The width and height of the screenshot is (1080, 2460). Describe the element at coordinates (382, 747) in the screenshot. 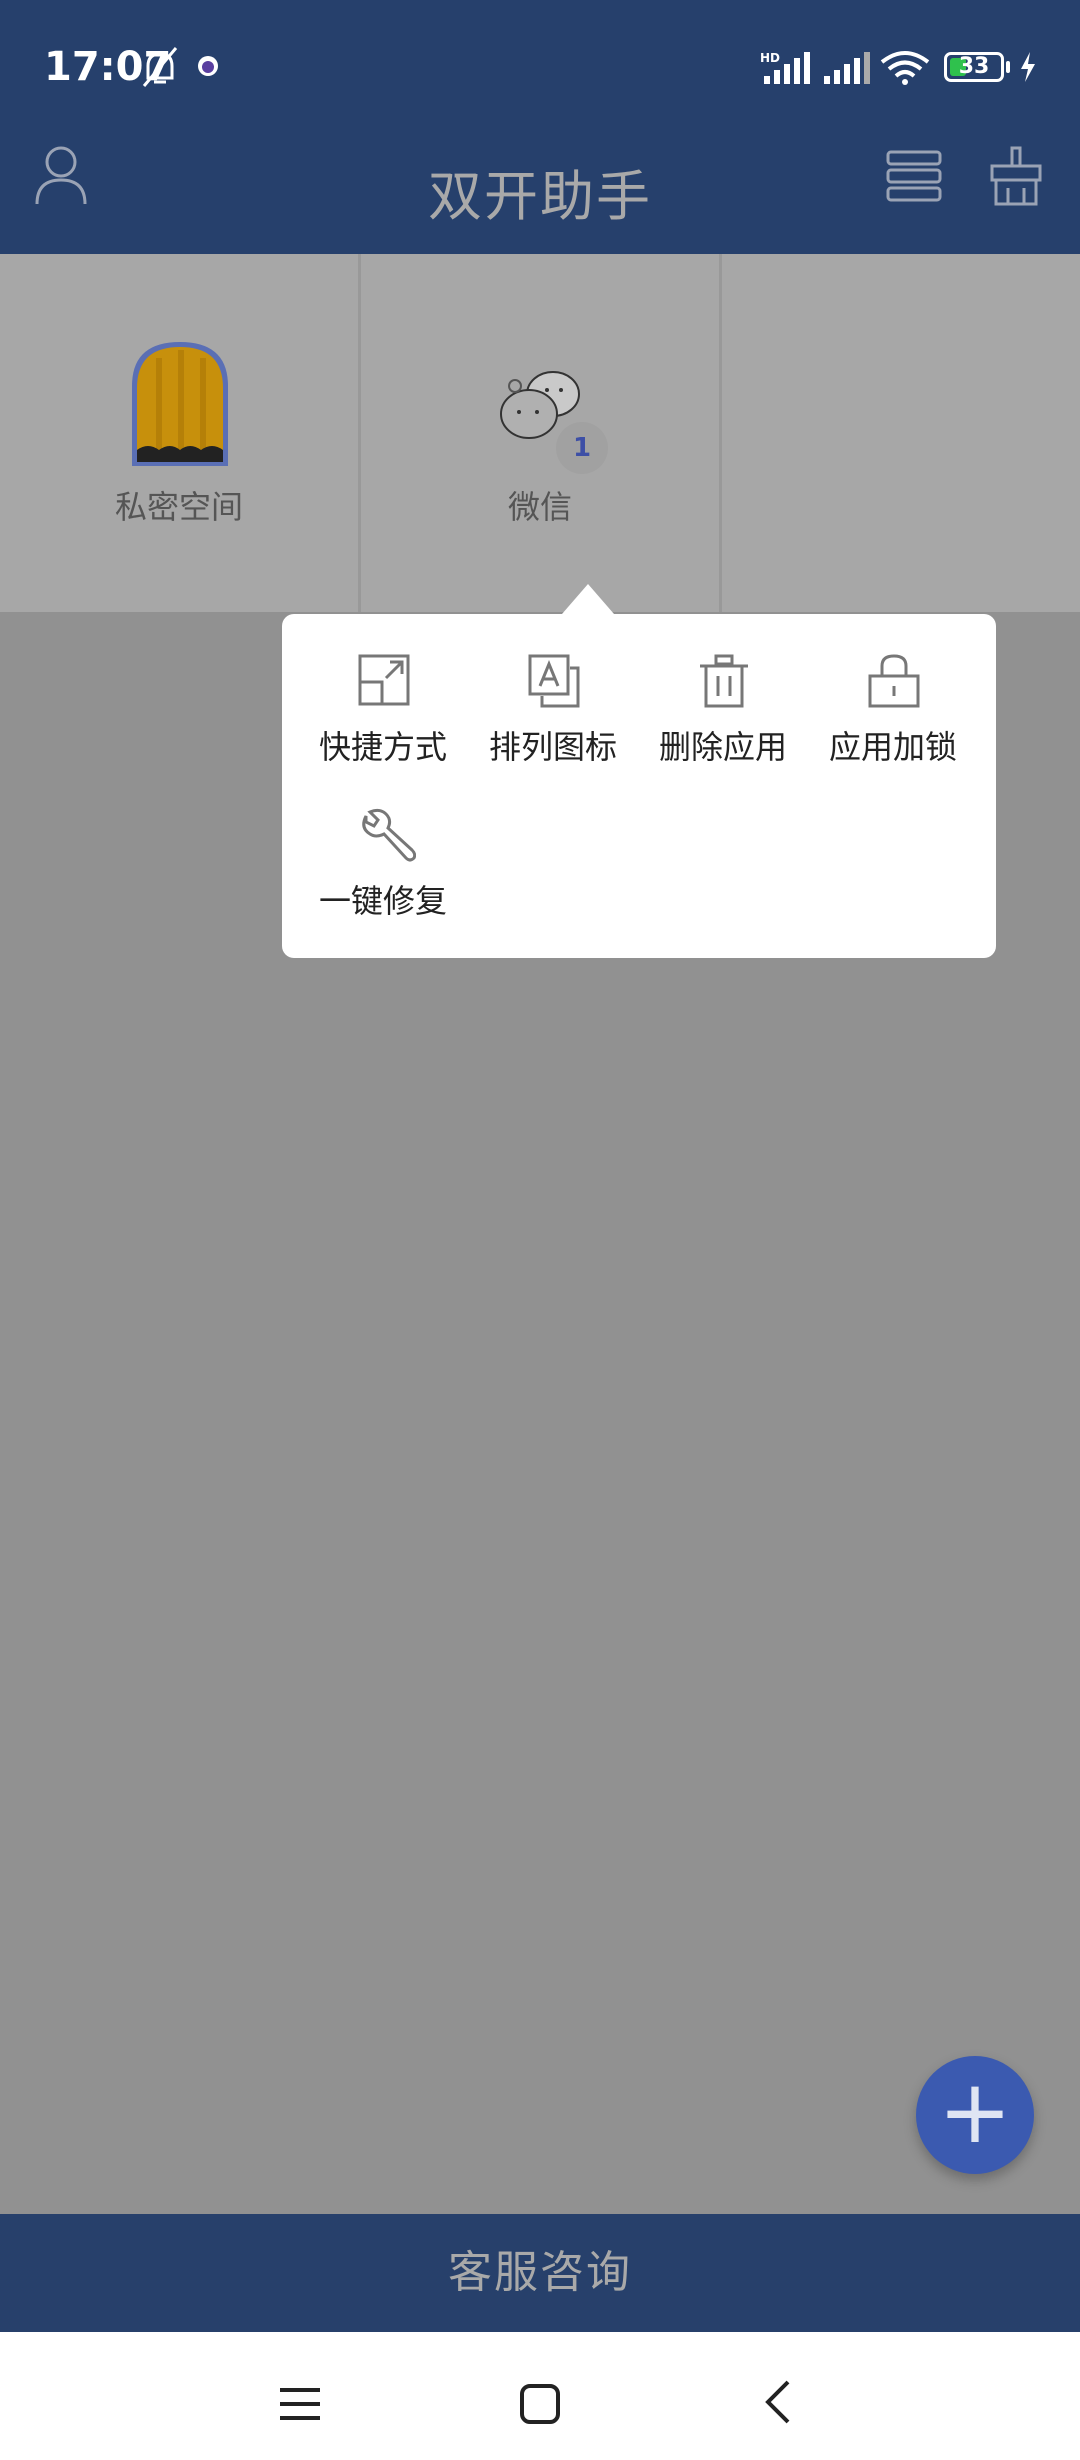

I see `menu-item-label: 快捷方式` at that location.